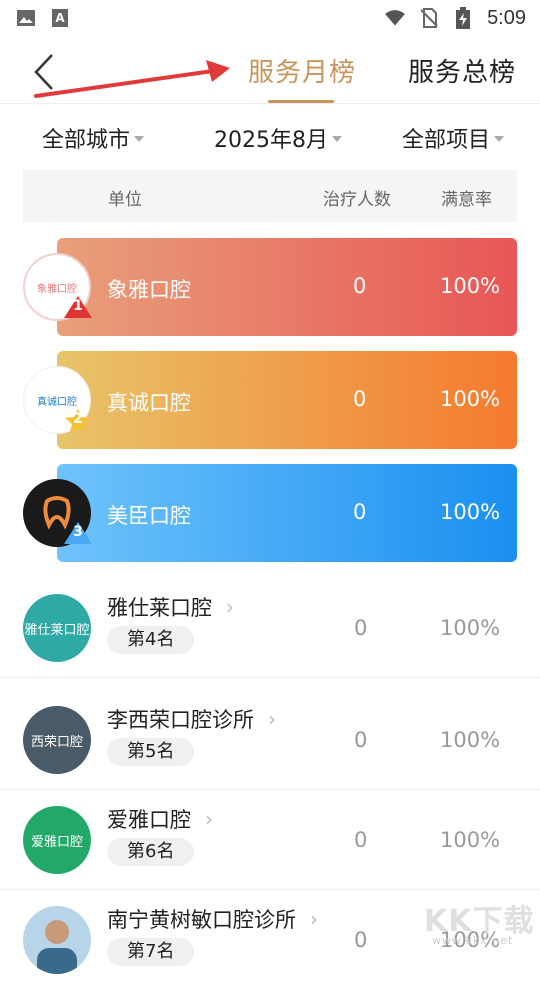  Describe the element at coordinates (270, 196) in the screenshot. I see `table-header: 单位 治疗人数 满意率` at that location.